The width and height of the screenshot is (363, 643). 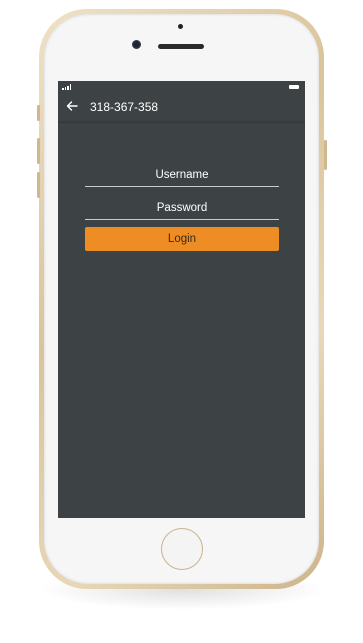 What do you see at coordinates (325, 155) in the screenshot?
I see `power-button` at bounding box center [325, 155].